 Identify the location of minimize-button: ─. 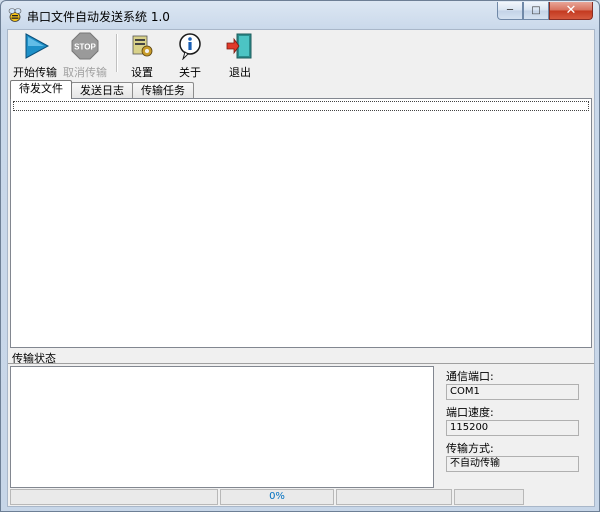
(510, 11).